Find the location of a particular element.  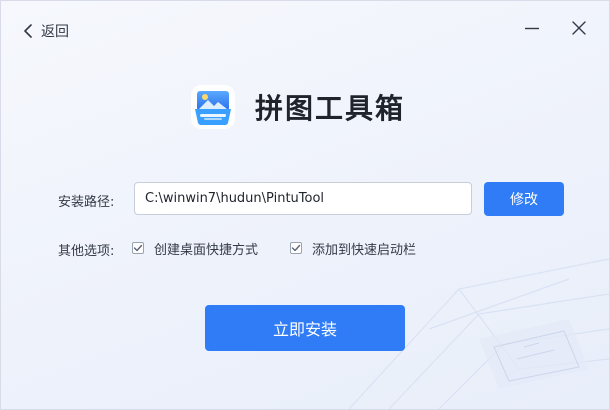

install-path-input is located at coordinates (303, 198).